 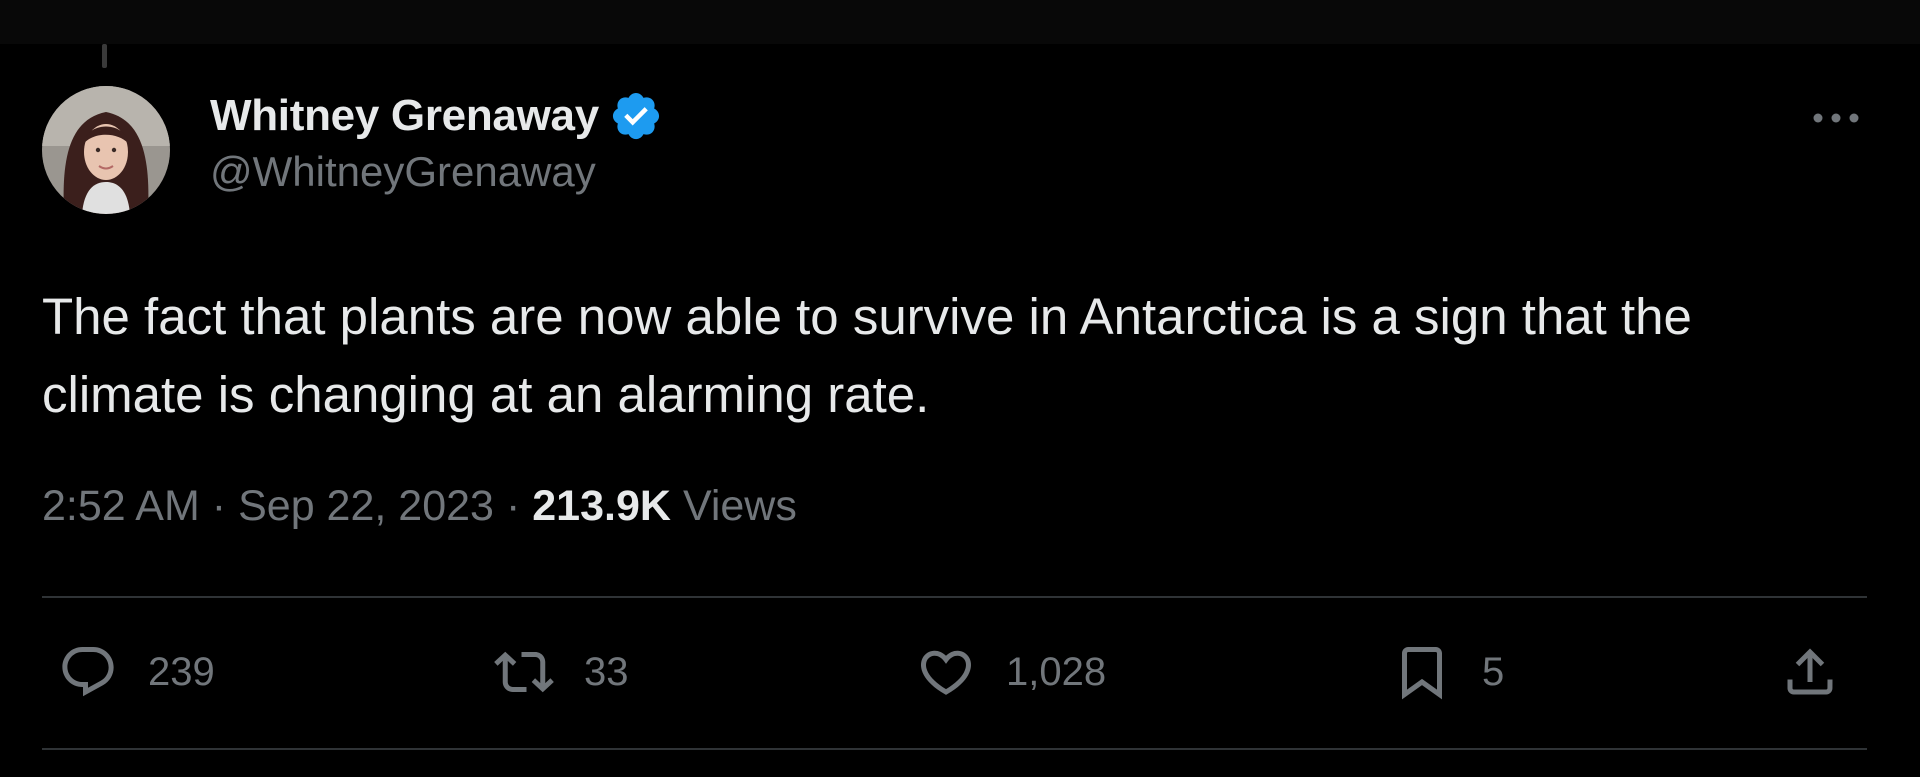 What do you see at coordinates (404, 116) in the screenshot?
I see `display-name: Whitney Grenaway` at bounding box center [404, 116].